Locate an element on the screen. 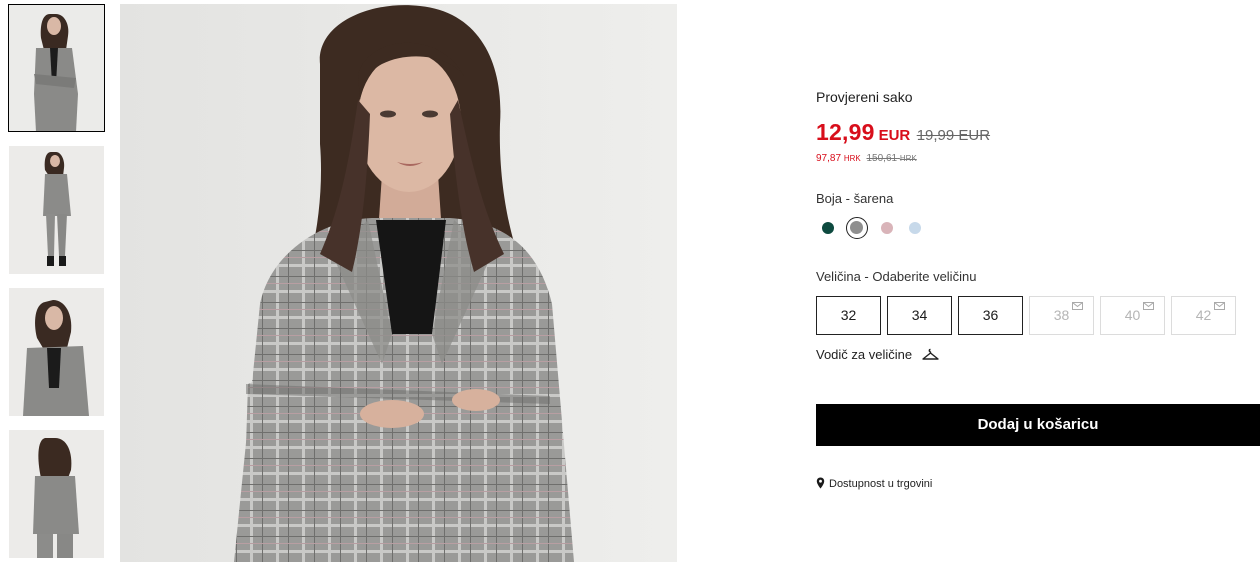 The width and height of the screenshot is (1260, 562). thumbnail-full-body is located at coordinates (56, 210).